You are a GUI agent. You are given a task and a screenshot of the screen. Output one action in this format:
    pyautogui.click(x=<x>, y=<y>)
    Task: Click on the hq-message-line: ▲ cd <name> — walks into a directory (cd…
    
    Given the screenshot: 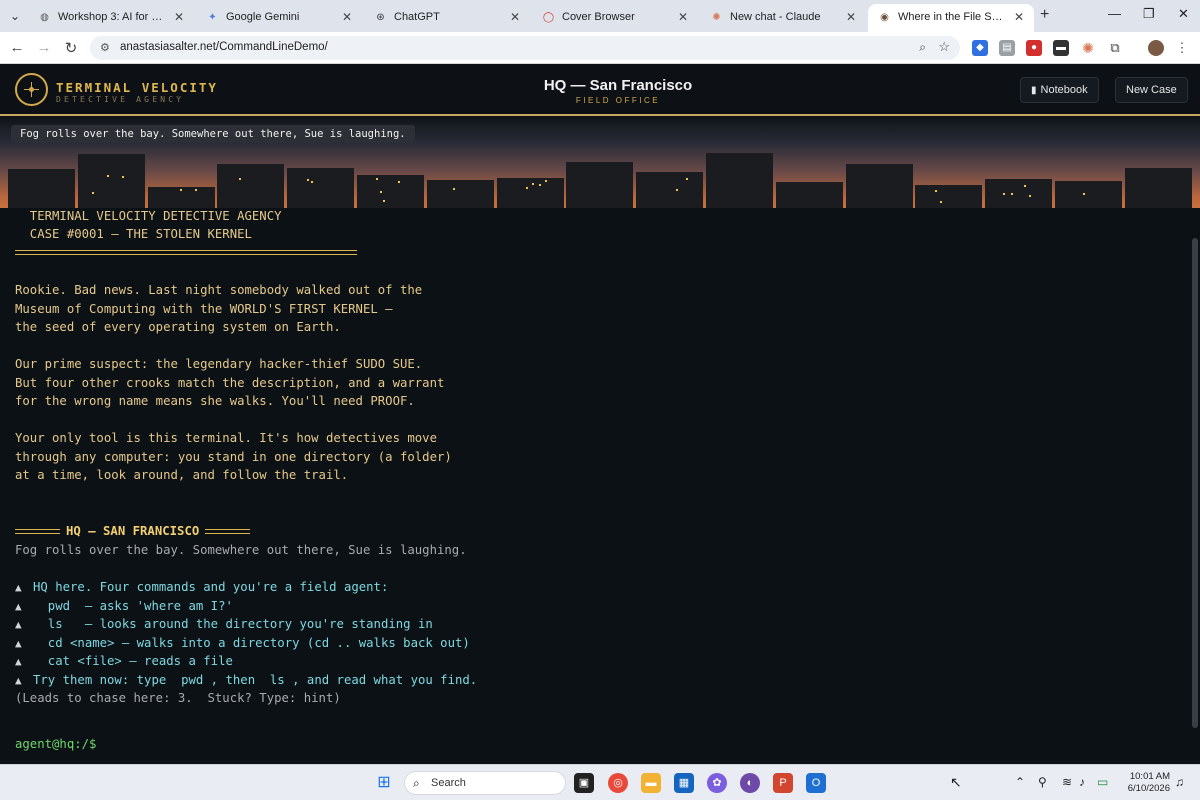 What is the action you would take?
    pyautogui.click(x=242, y=643)
    